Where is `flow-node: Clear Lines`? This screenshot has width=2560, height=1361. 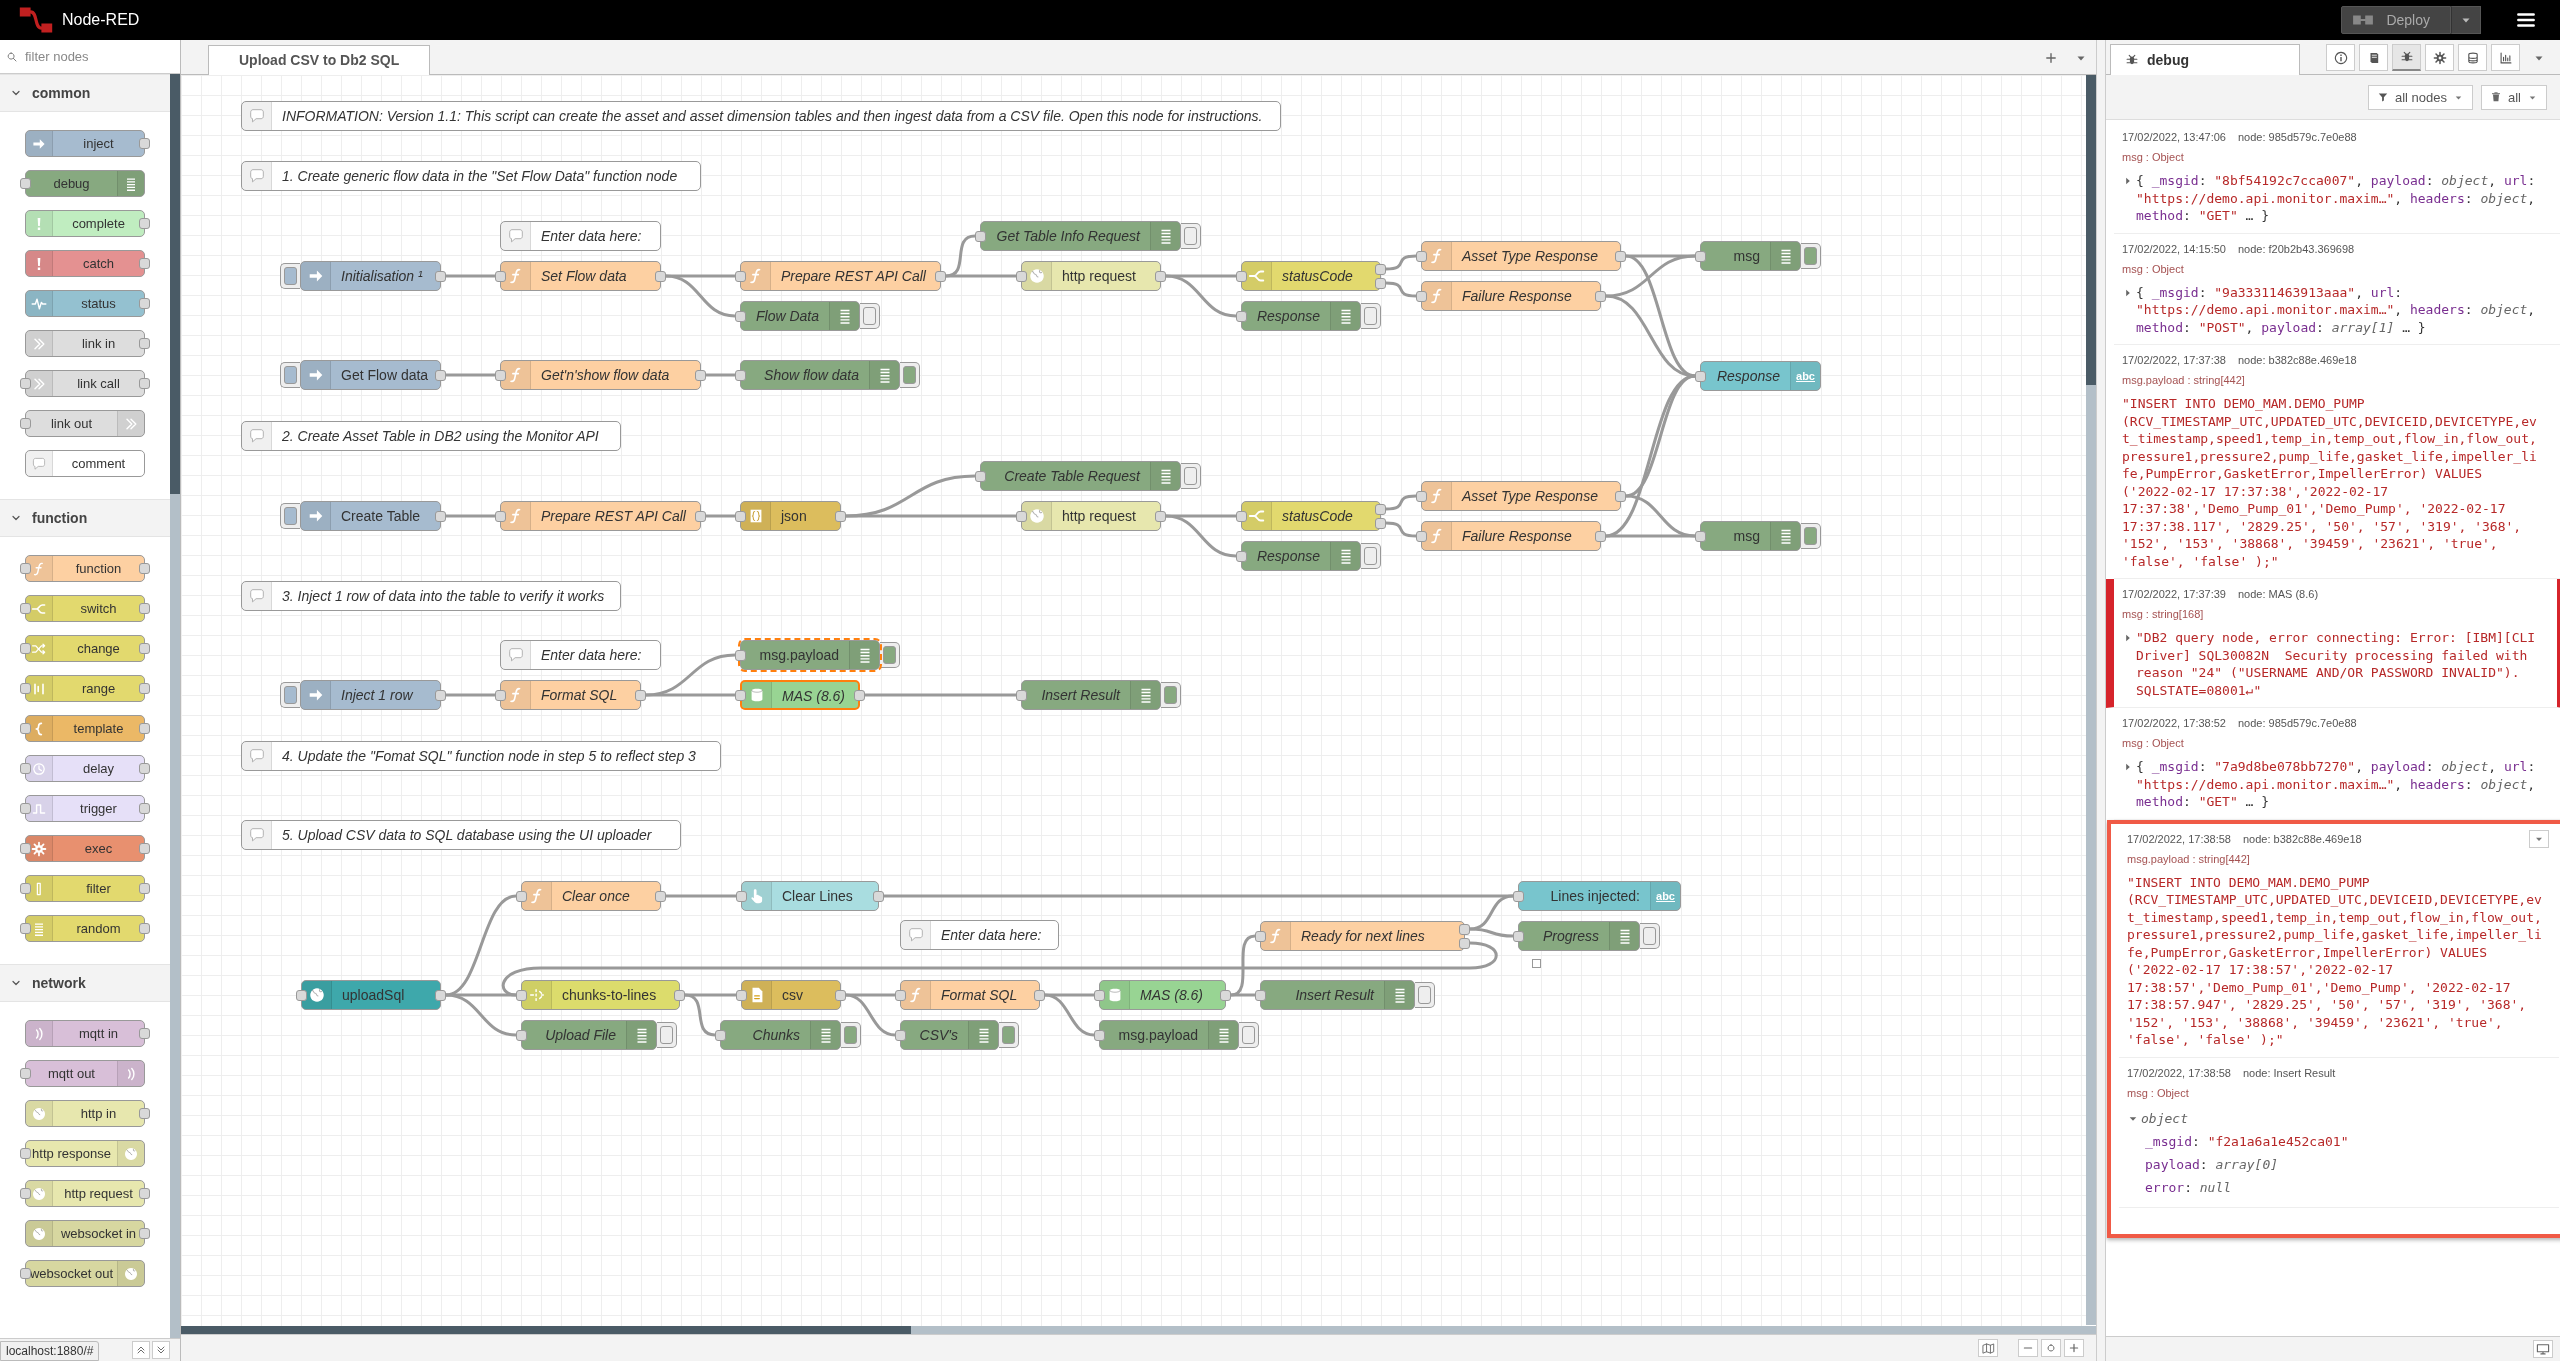
flow-node: Clear Lines is located at coordinates (810, 895).